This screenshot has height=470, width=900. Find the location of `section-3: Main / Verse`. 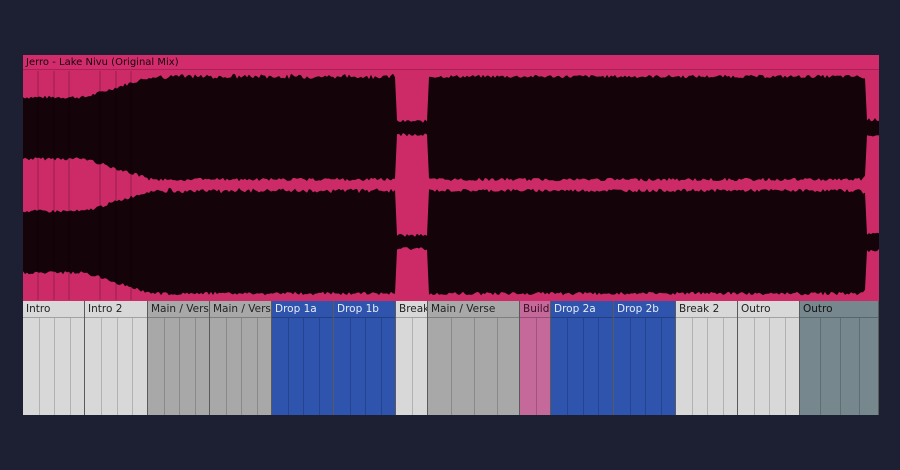

section-3: Main / Verse is located at coordinates (179, 358).